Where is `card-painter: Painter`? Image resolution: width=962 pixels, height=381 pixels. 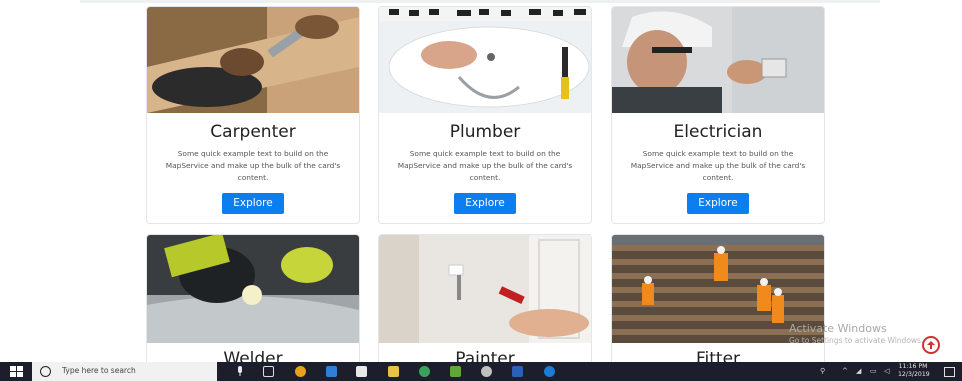 card-painter: Painter is located at coordinates (485, 298).